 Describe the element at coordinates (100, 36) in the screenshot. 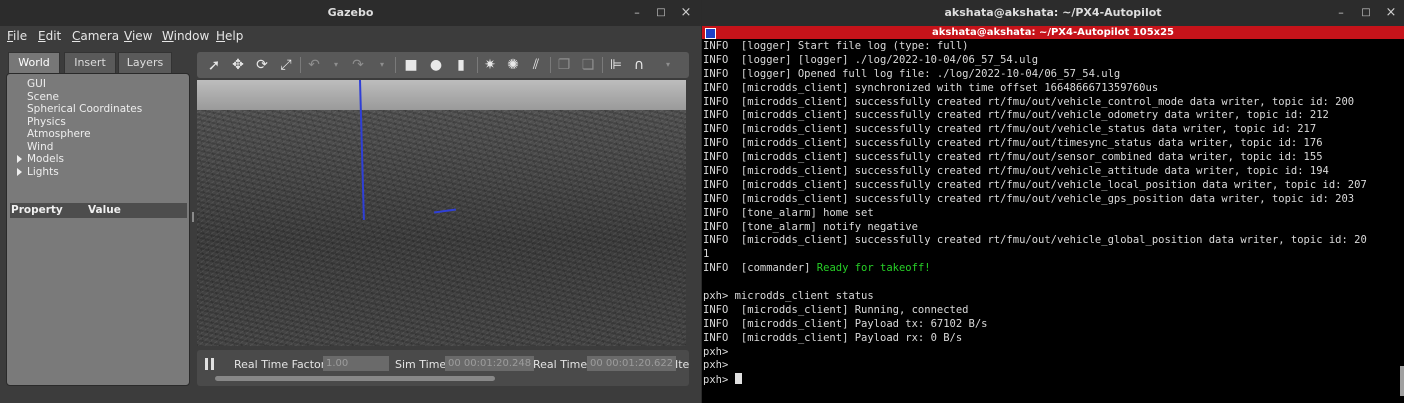

I see `menu-camera-label: amera` at that location.